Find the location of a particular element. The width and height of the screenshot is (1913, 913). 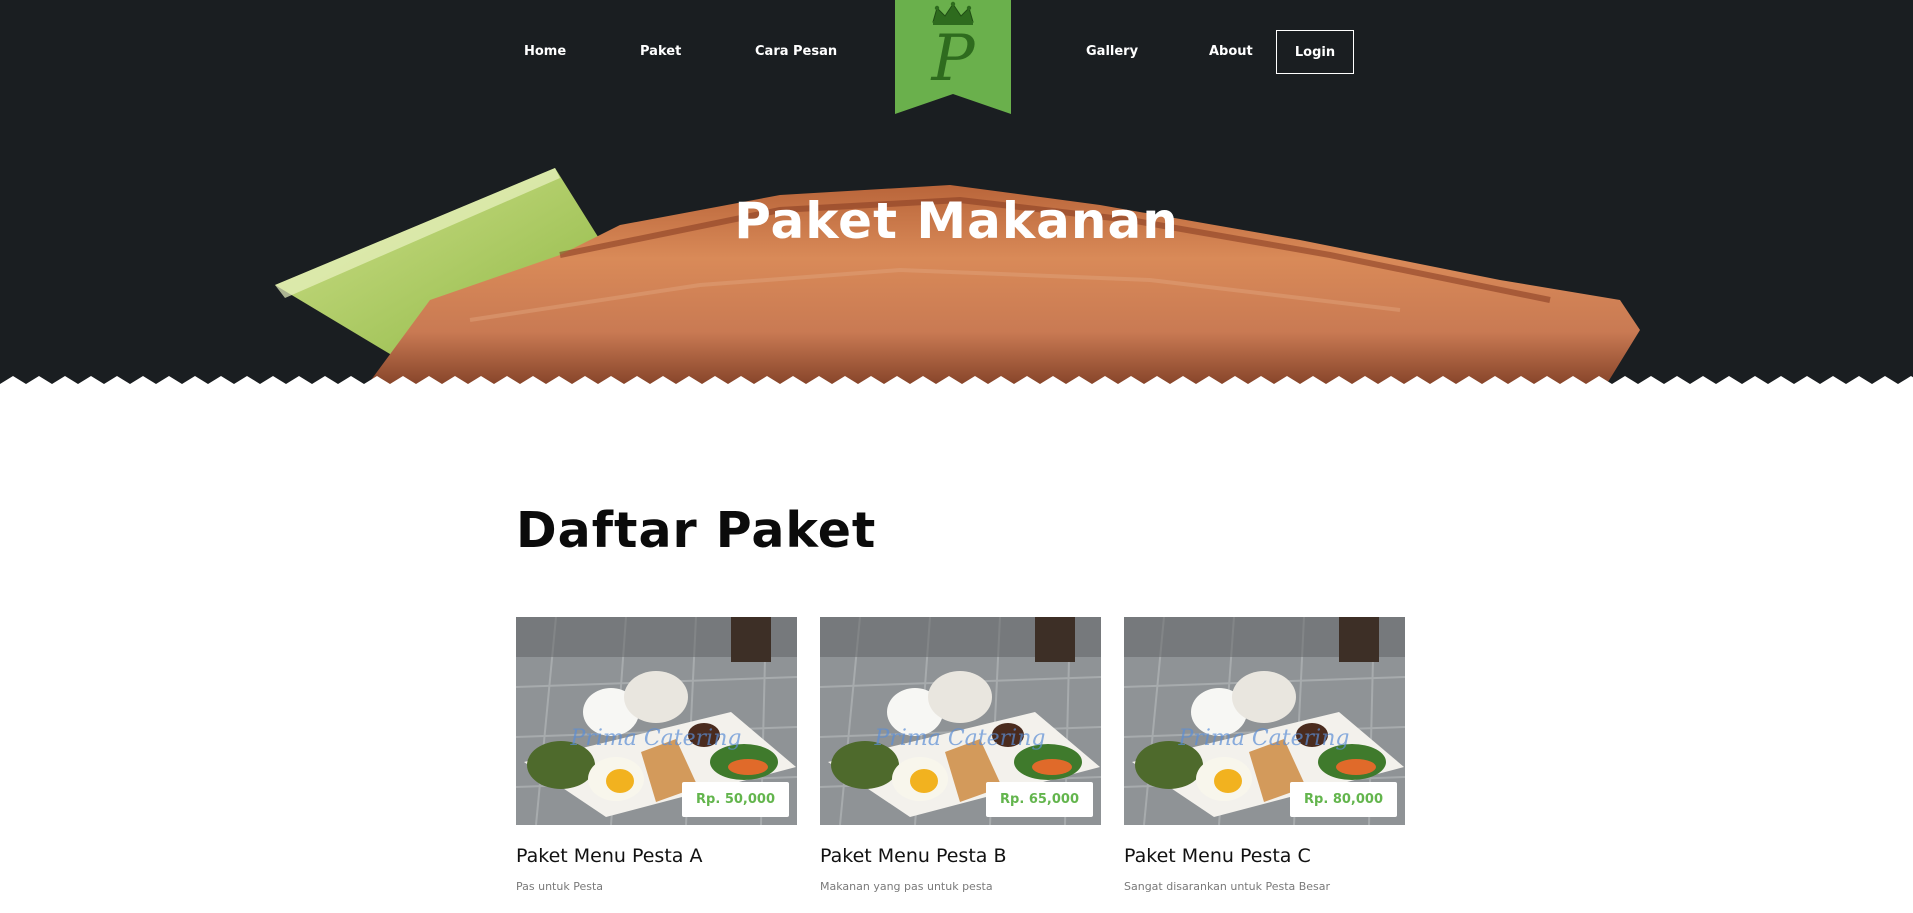

nav-about: About is located at coordinates (1231, 51).